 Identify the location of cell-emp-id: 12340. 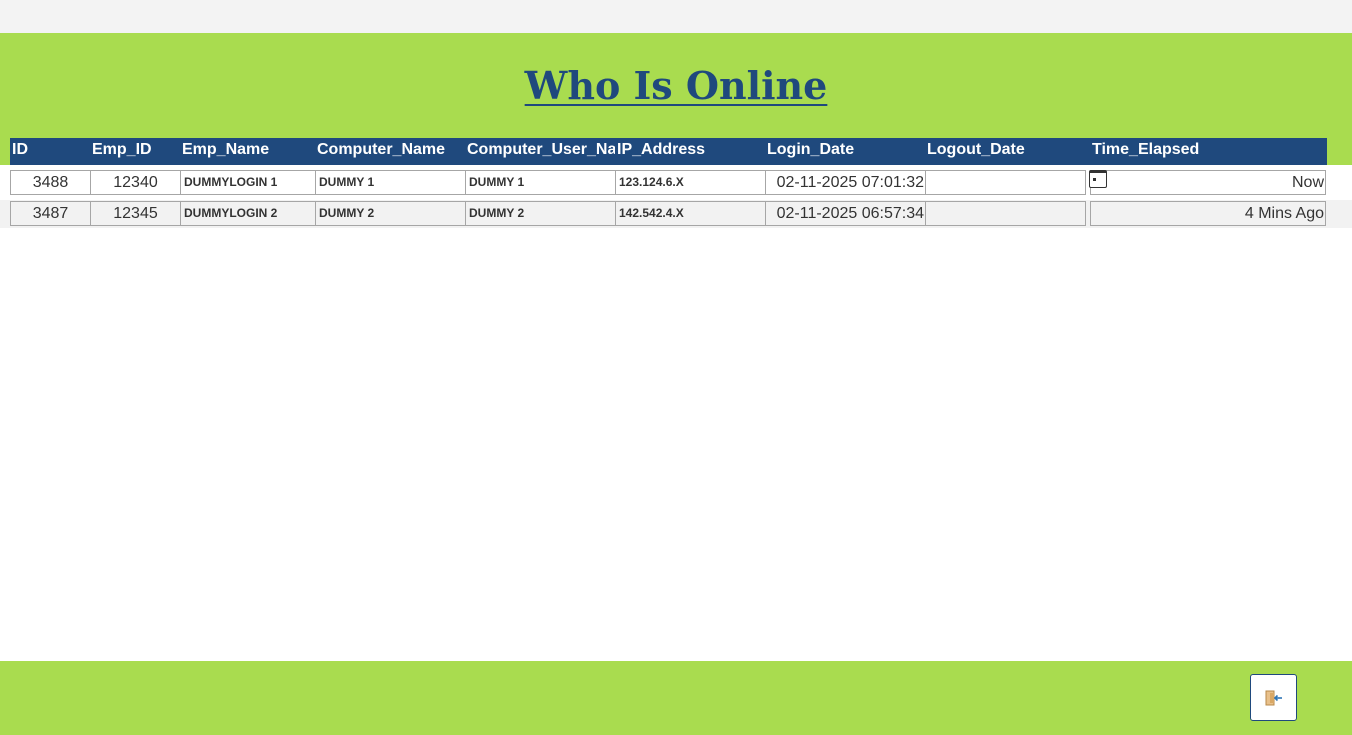
(135, 182).